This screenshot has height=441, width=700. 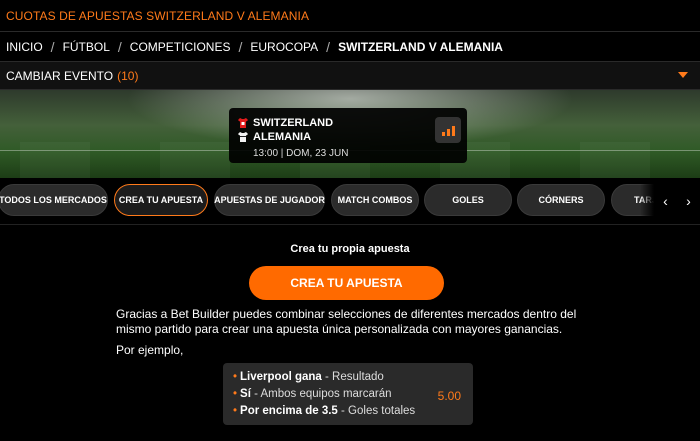 I want to click on tab-crea-tu-apuesta: CREA TU APUESTA, so click(x=161, y=200).